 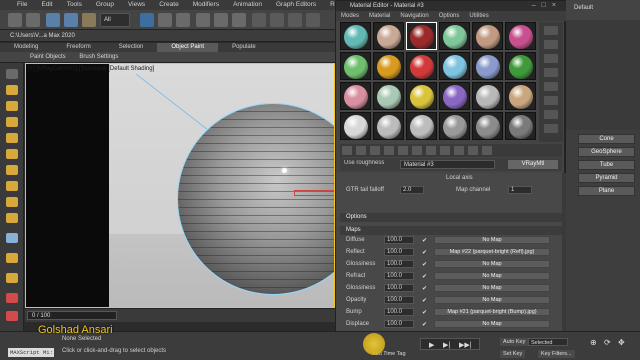 I want to click on frame-counter: 0 / 100, so click(x=72, y=315).